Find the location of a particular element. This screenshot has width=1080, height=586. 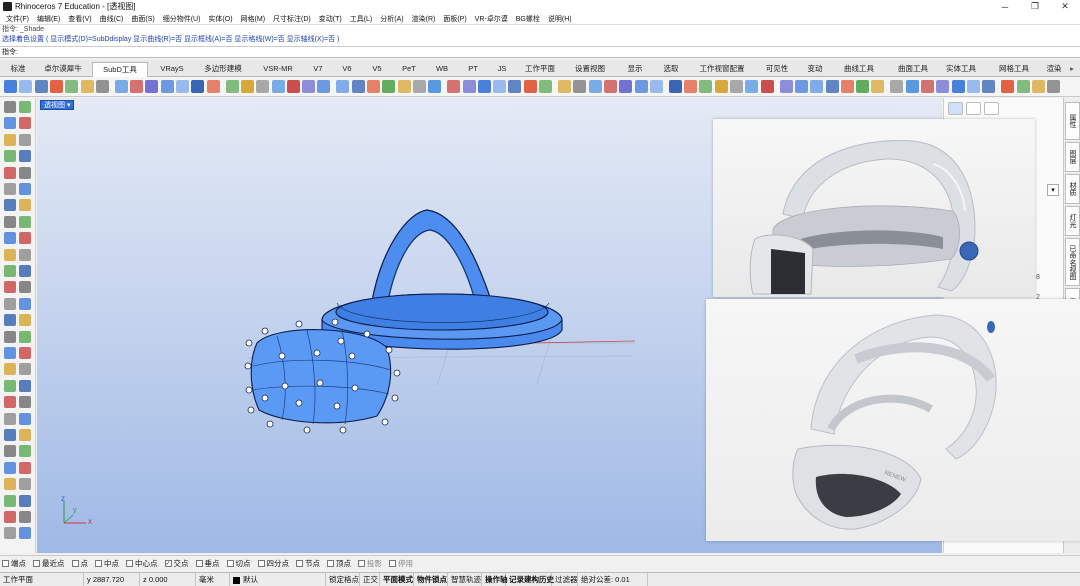

osnap-option: 顶点 is located at coordinates (339, 563).